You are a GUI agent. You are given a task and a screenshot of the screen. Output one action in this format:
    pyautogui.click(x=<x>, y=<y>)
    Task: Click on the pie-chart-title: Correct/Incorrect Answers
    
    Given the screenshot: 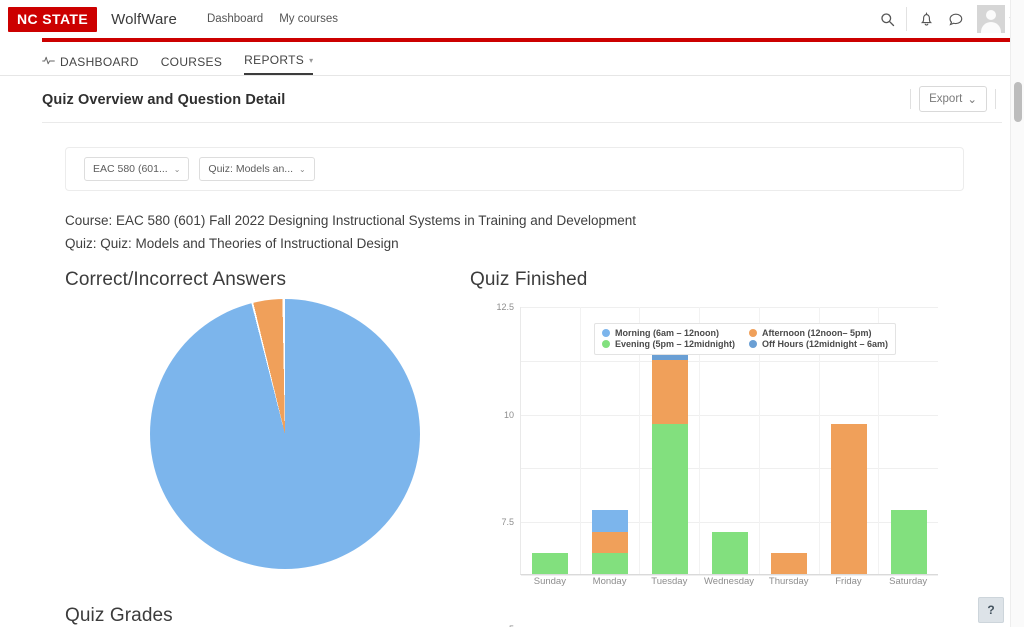 What is the action you would take?
    pyautogui.click(x=176, y=280)
    